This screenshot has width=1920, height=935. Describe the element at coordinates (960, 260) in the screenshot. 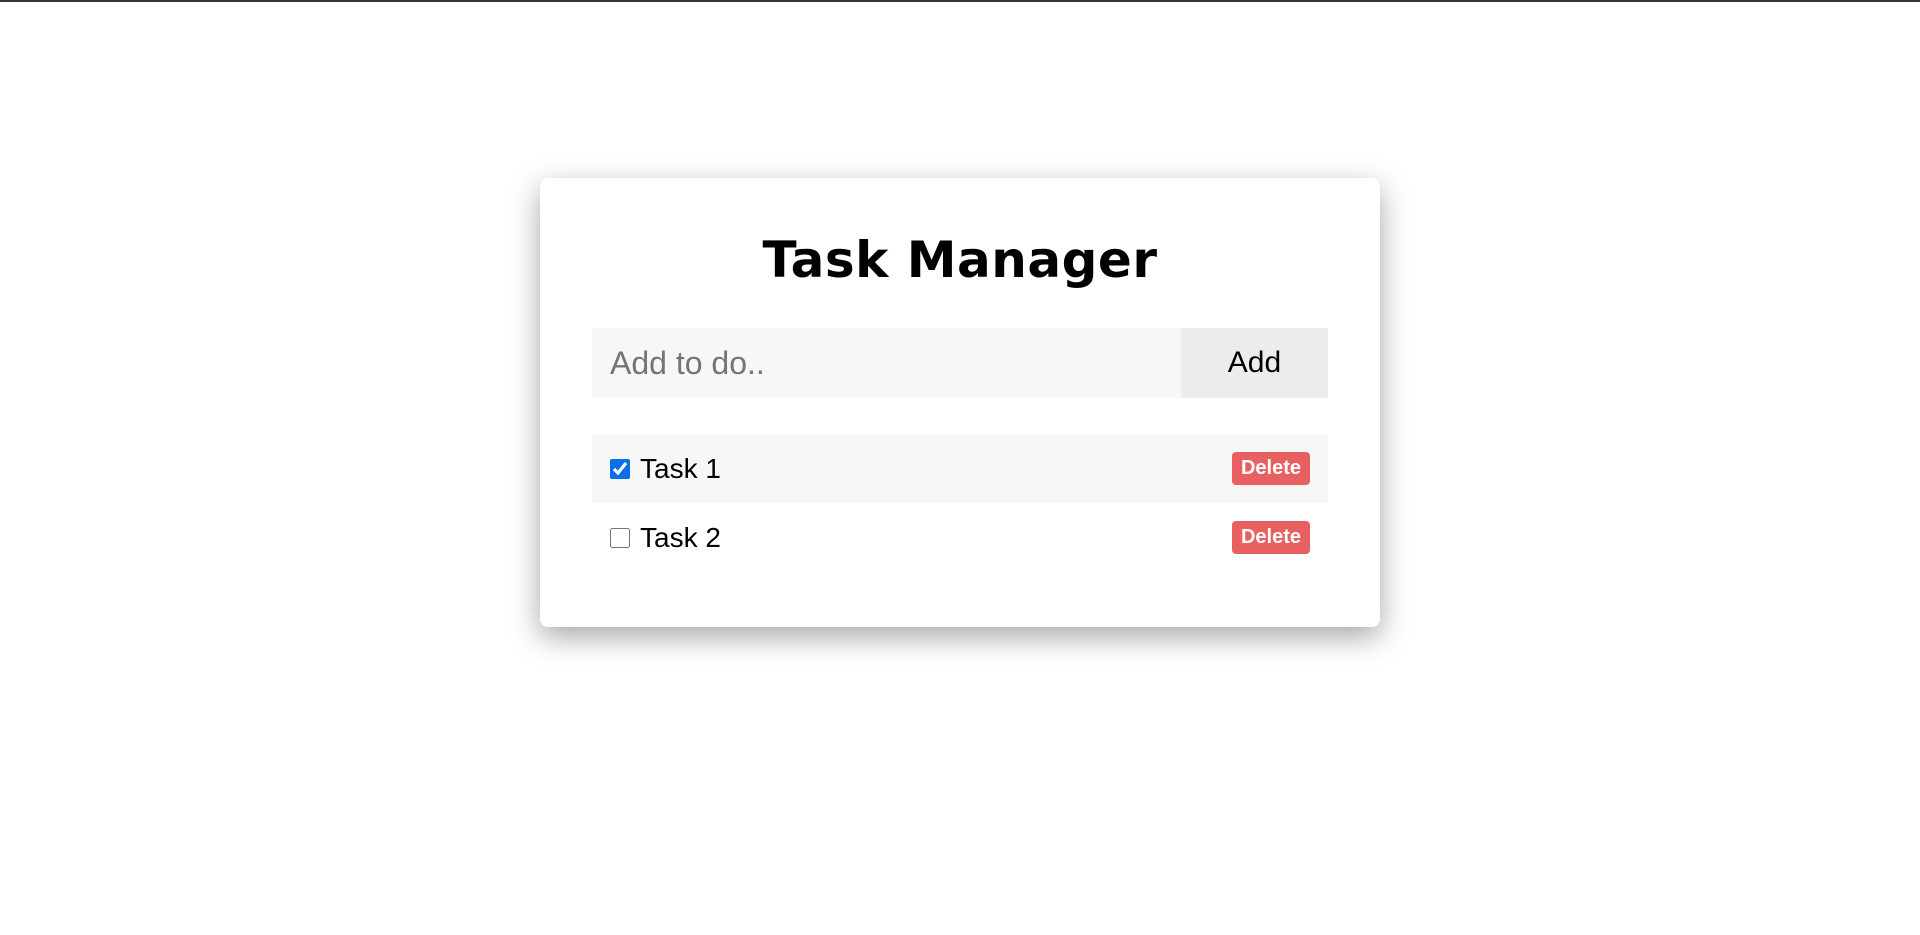

I see `page-title: Task Manager` at that location.